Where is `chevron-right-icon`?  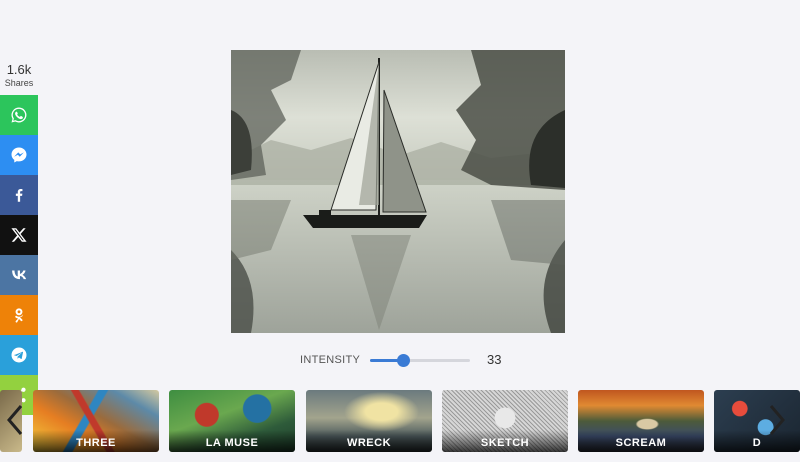 chevron-right-icon is located at coordinates (777, 420).